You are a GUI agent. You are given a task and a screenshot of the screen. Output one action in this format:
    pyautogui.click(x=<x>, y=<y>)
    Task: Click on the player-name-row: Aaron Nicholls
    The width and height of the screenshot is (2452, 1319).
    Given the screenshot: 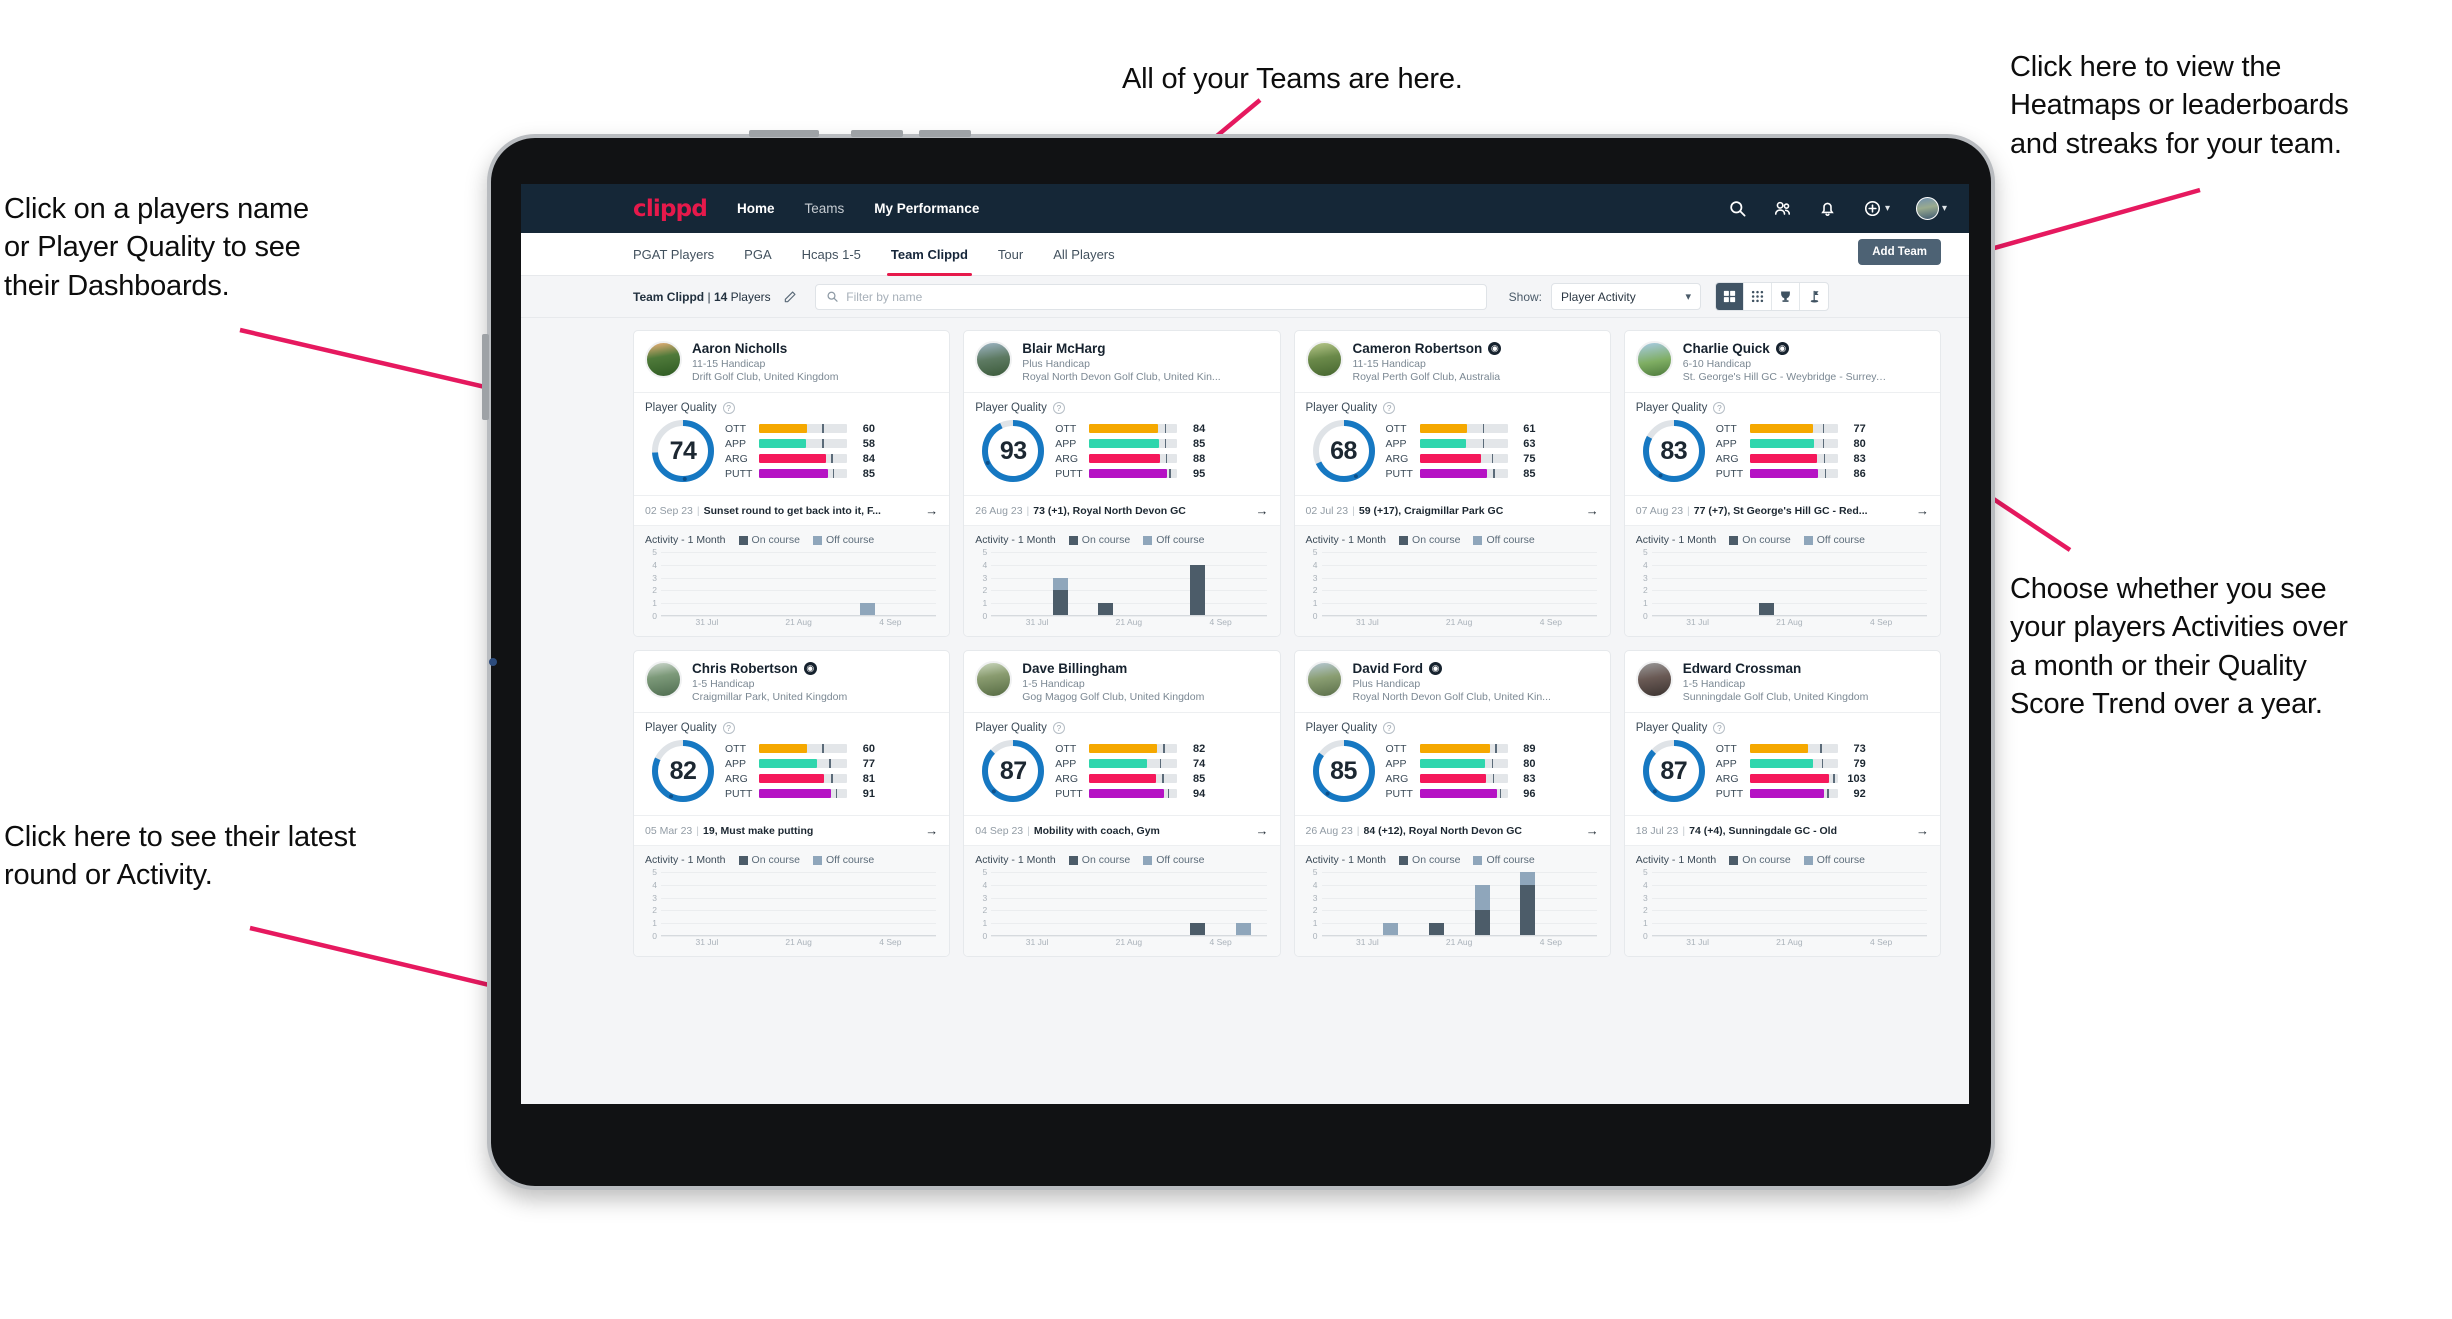 What is the action you would take?
    pyautogui.click(x=765, y=348)
    